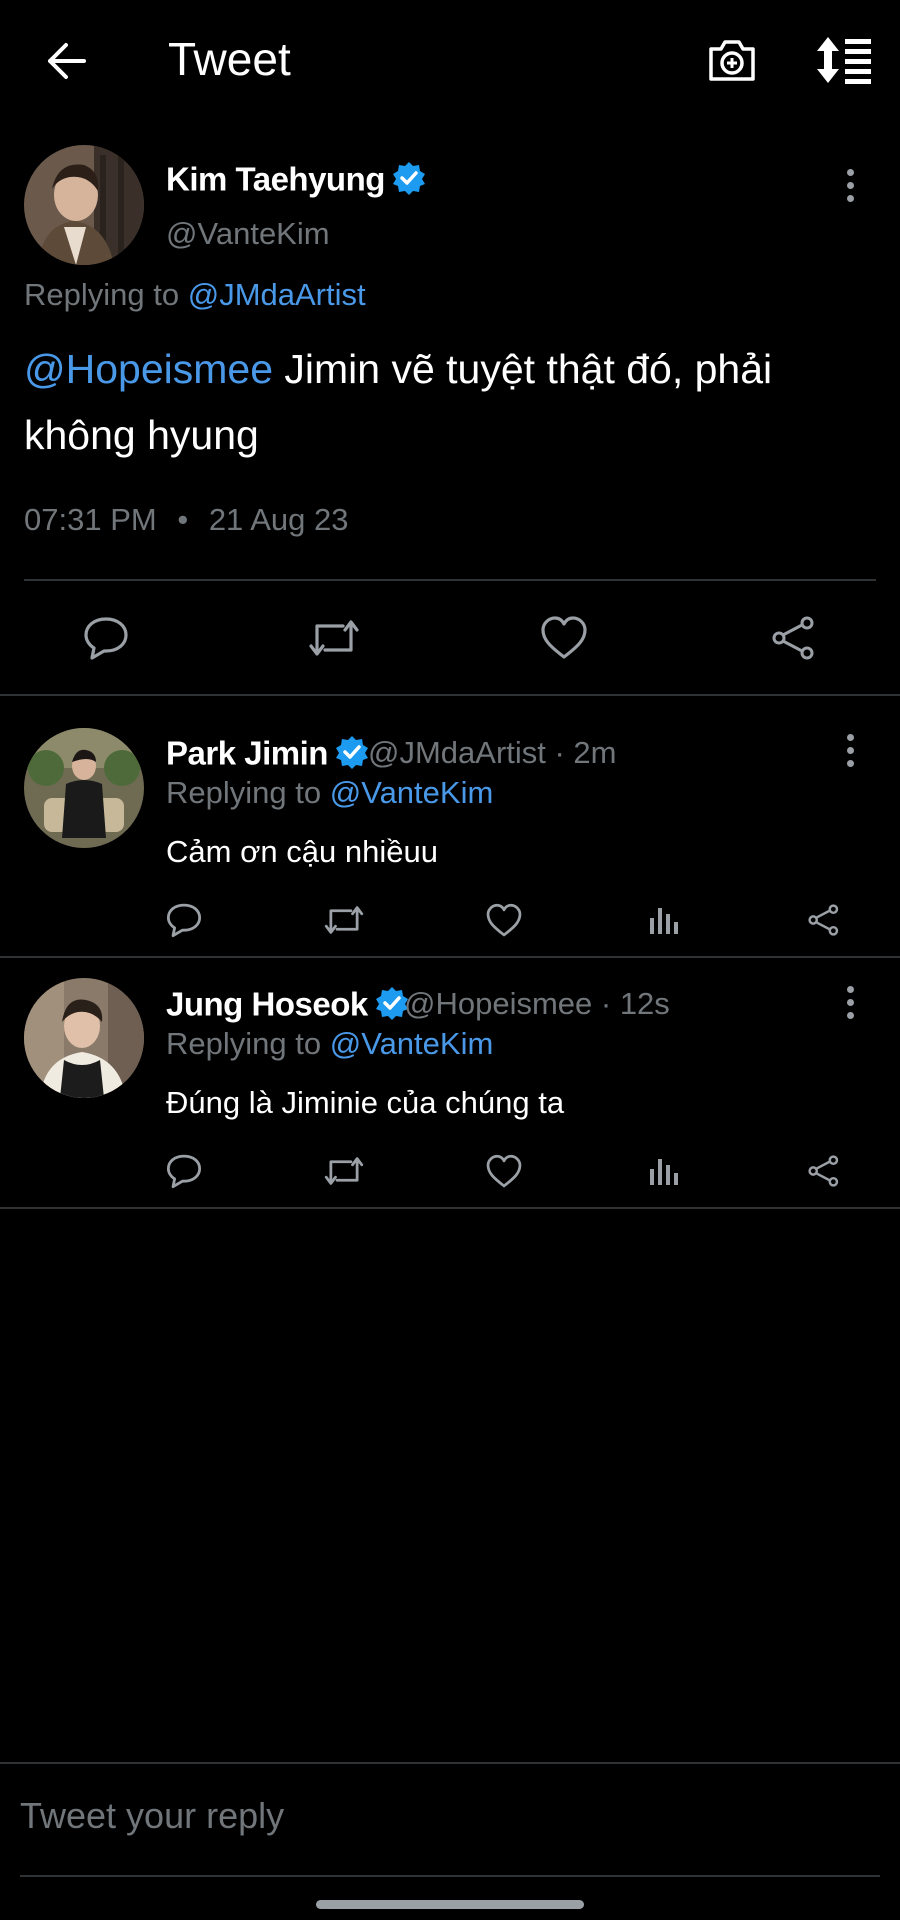 The width and height of the screenshot is (900, 1920). What do you see at coordinates (450, 1763) in the screenshot?
I see `composer-top-border` at bounding box center [450, 1763].